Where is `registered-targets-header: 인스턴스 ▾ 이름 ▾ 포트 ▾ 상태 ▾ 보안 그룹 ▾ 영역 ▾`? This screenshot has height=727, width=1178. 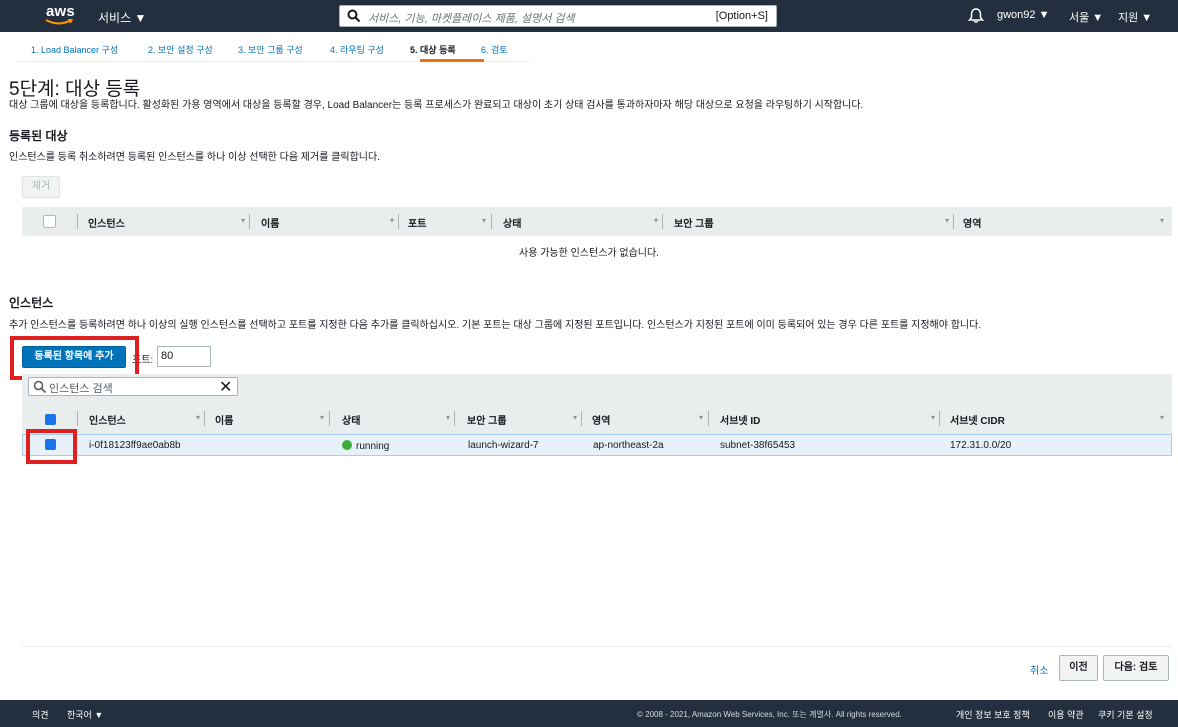
registered-targets-header: 인스턴스 ▾ 이름 ▾ 포트 ▾ 상태 ▾ 보안 그룹 ▾ 영역 ▾ is located at coordinates (597, 221).